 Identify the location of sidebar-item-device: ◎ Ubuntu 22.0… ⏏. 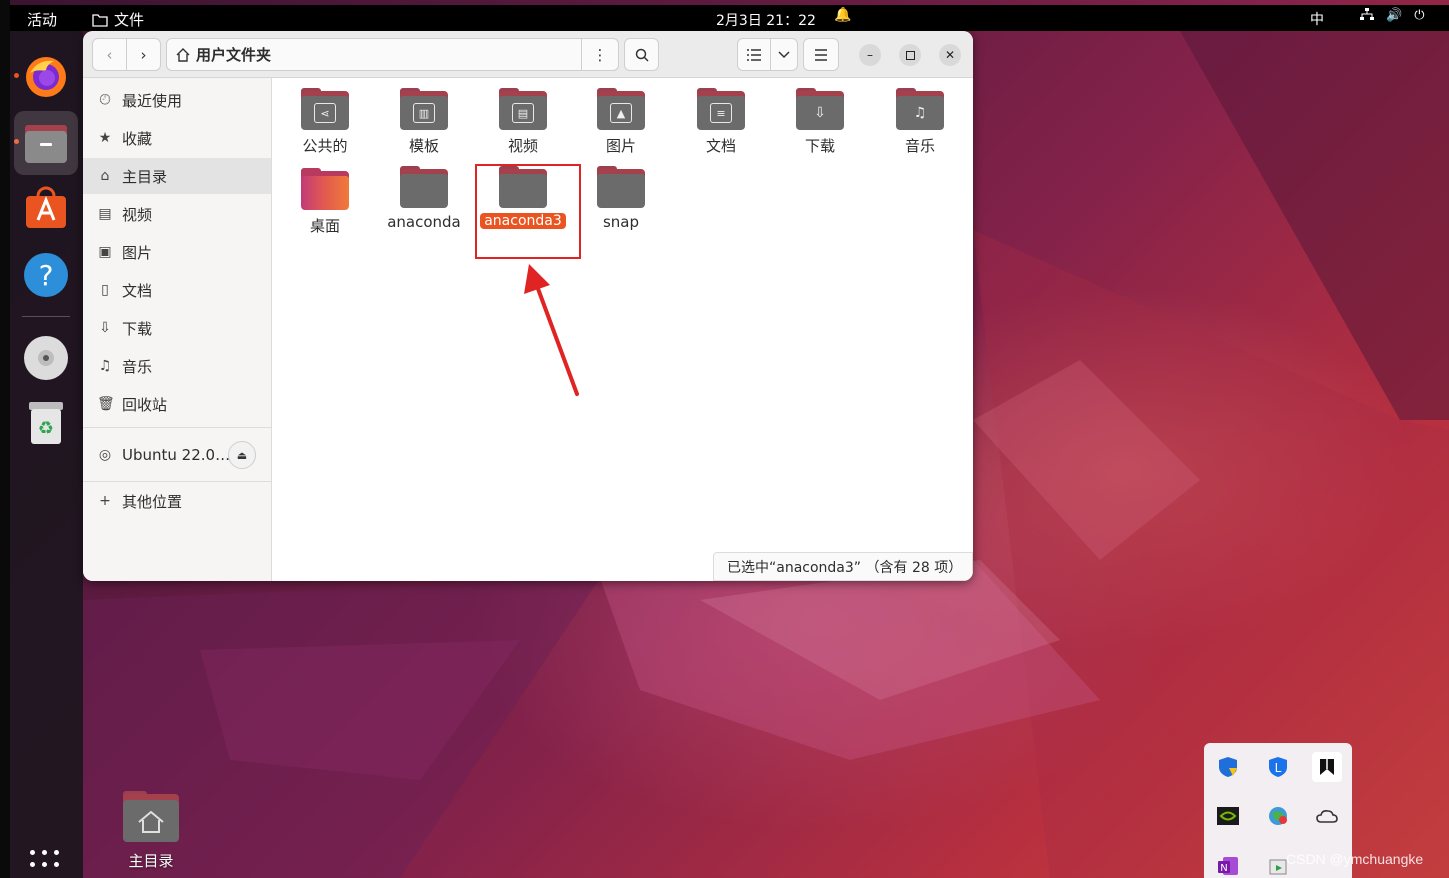
(177, 455).